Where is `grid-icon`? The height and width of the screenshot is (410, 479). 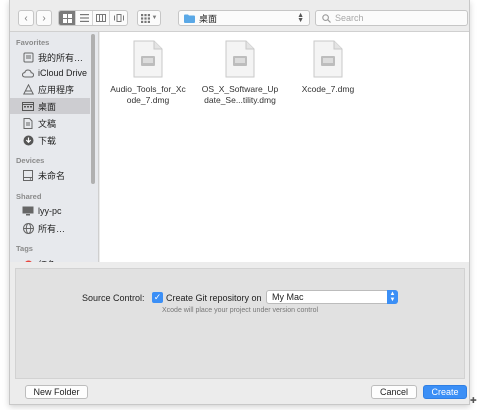 grid-icon is located at coordinates (67, 18).